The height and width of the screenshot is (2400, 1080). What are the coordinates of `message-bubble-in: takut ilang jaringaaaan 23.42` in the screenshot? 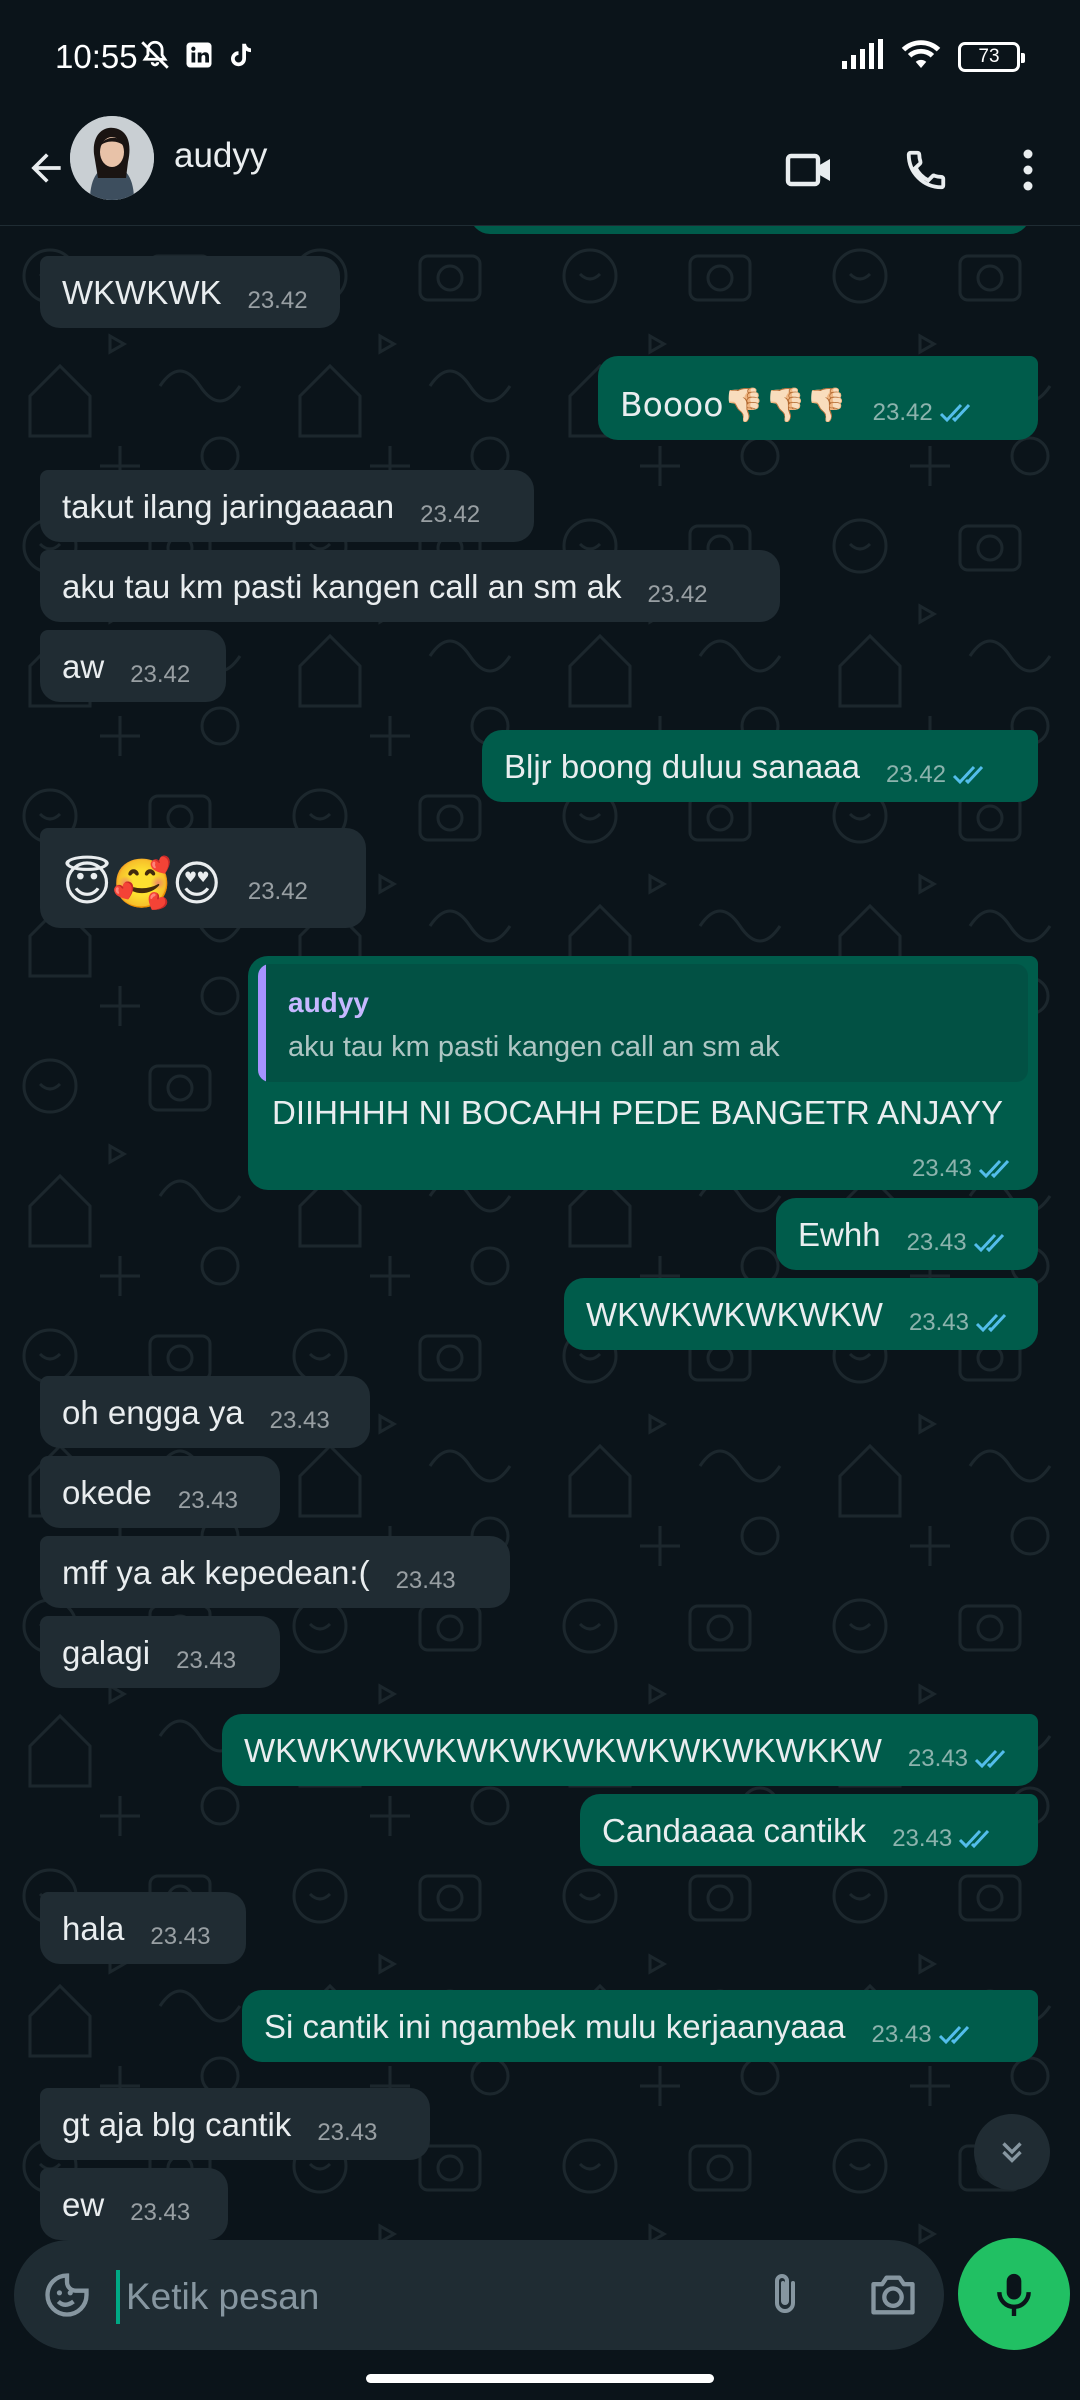 It's located at (287, 506).